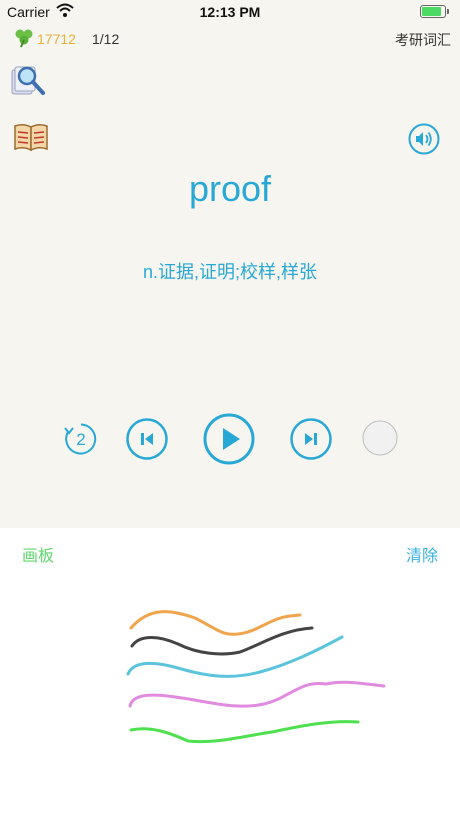 The height and width of the screenshot is (818, 460). Describe the element at coordinates (230, 39) in the screenshot. I see `top-row: 17712 1/12 考研词汇` at that location.